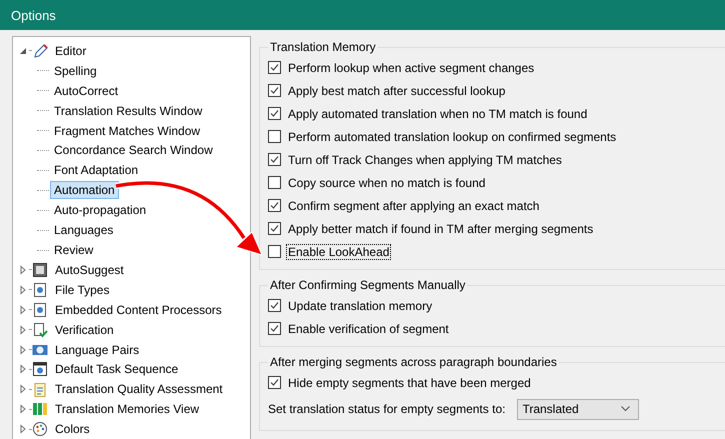 The width and height of the screenshot is (725, 439). Describe the element at coordinates (386, 183) in the screenshot. I see `option-label: Copy source when no match is found` at that location.